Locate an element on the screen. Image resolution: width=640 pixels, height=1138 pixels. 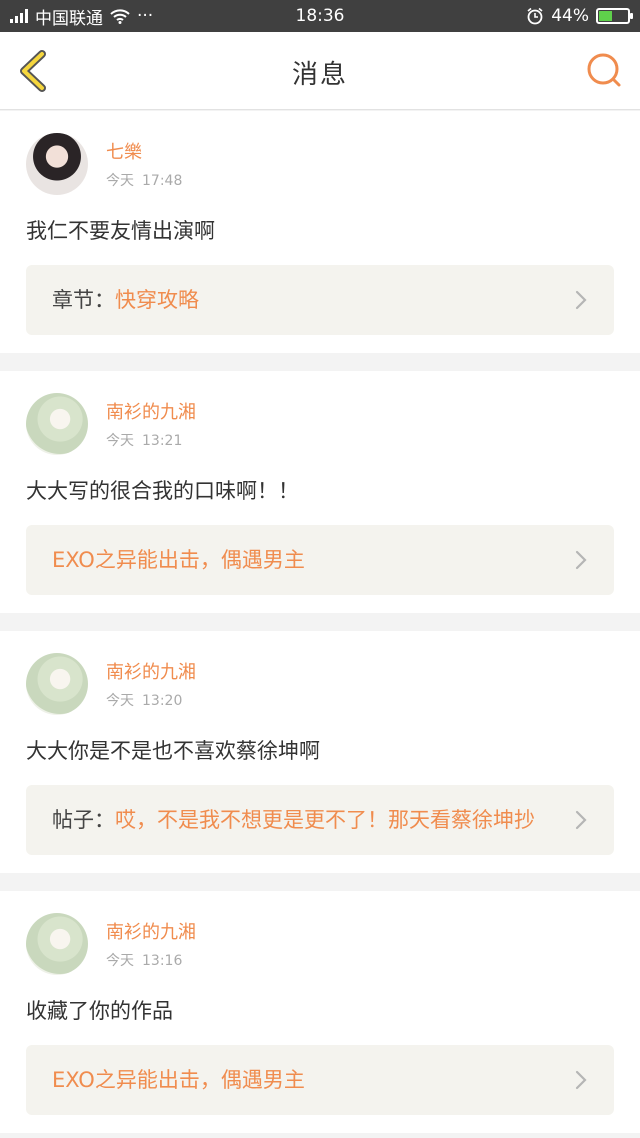
timestamp: 今天 13:16 is located at coordinates (144, 961).